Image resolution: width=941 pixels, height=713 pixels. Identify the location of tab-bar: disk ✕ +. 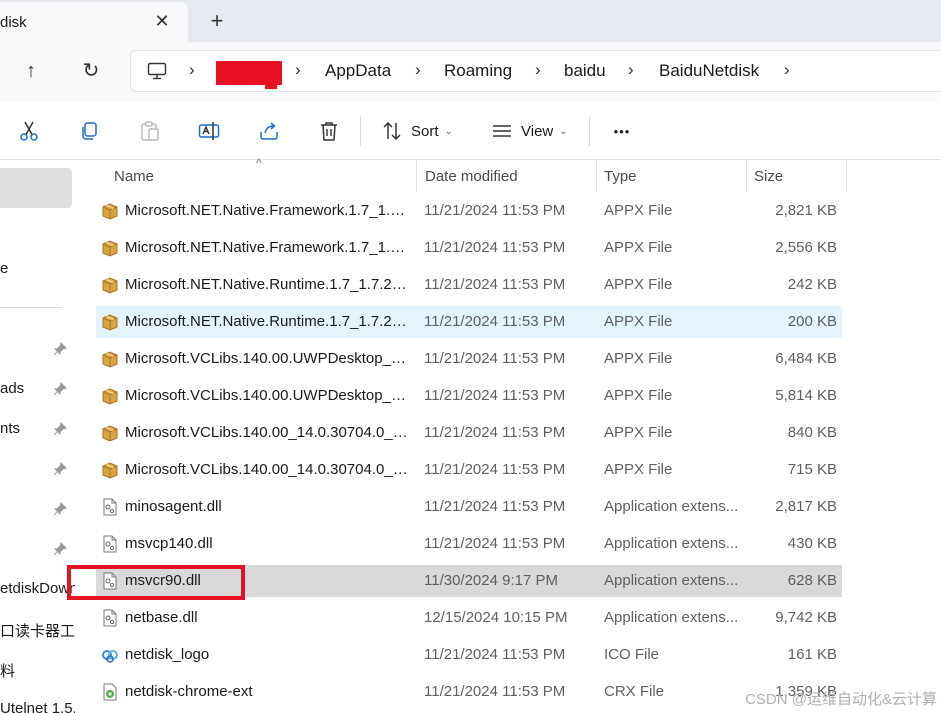
(470, 21).